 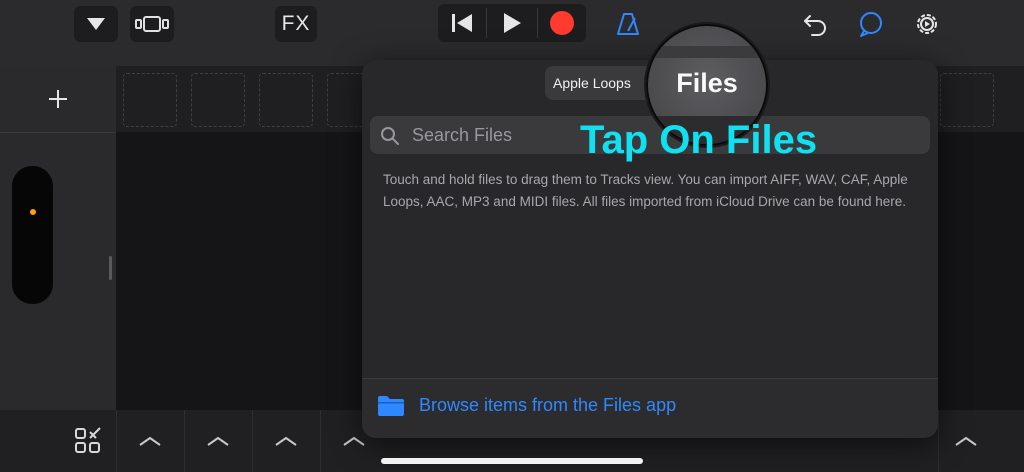 What do you see at coordinates (391, 406) in the screenshot?
I see `folder-icon` at bounding box center [391, 406].